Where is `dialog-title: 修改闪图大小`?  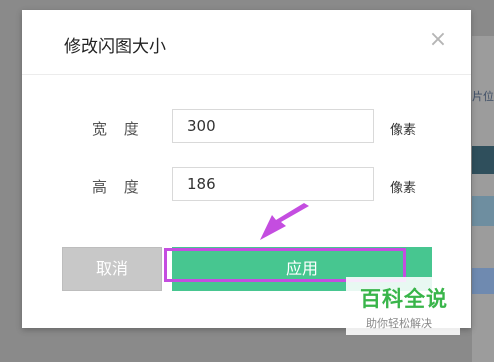
dialog-title: 修改闪图大小 is located at coordinates (115, 47).